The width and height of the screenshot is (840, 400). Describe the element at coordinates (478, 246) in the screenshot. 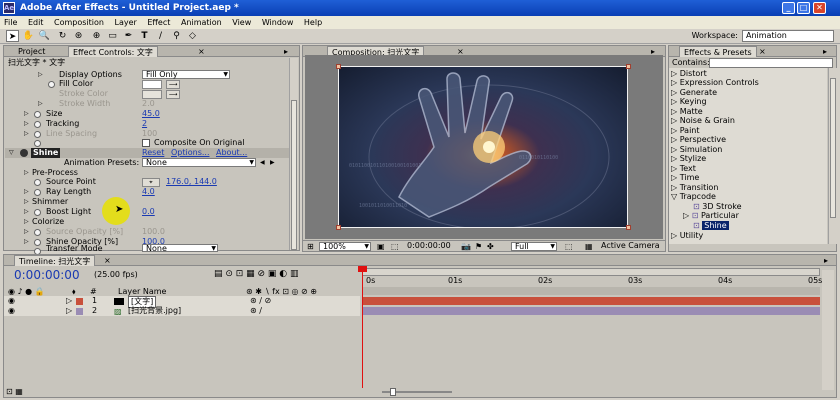

I see `show-channel-icon: ⚑` at that location.